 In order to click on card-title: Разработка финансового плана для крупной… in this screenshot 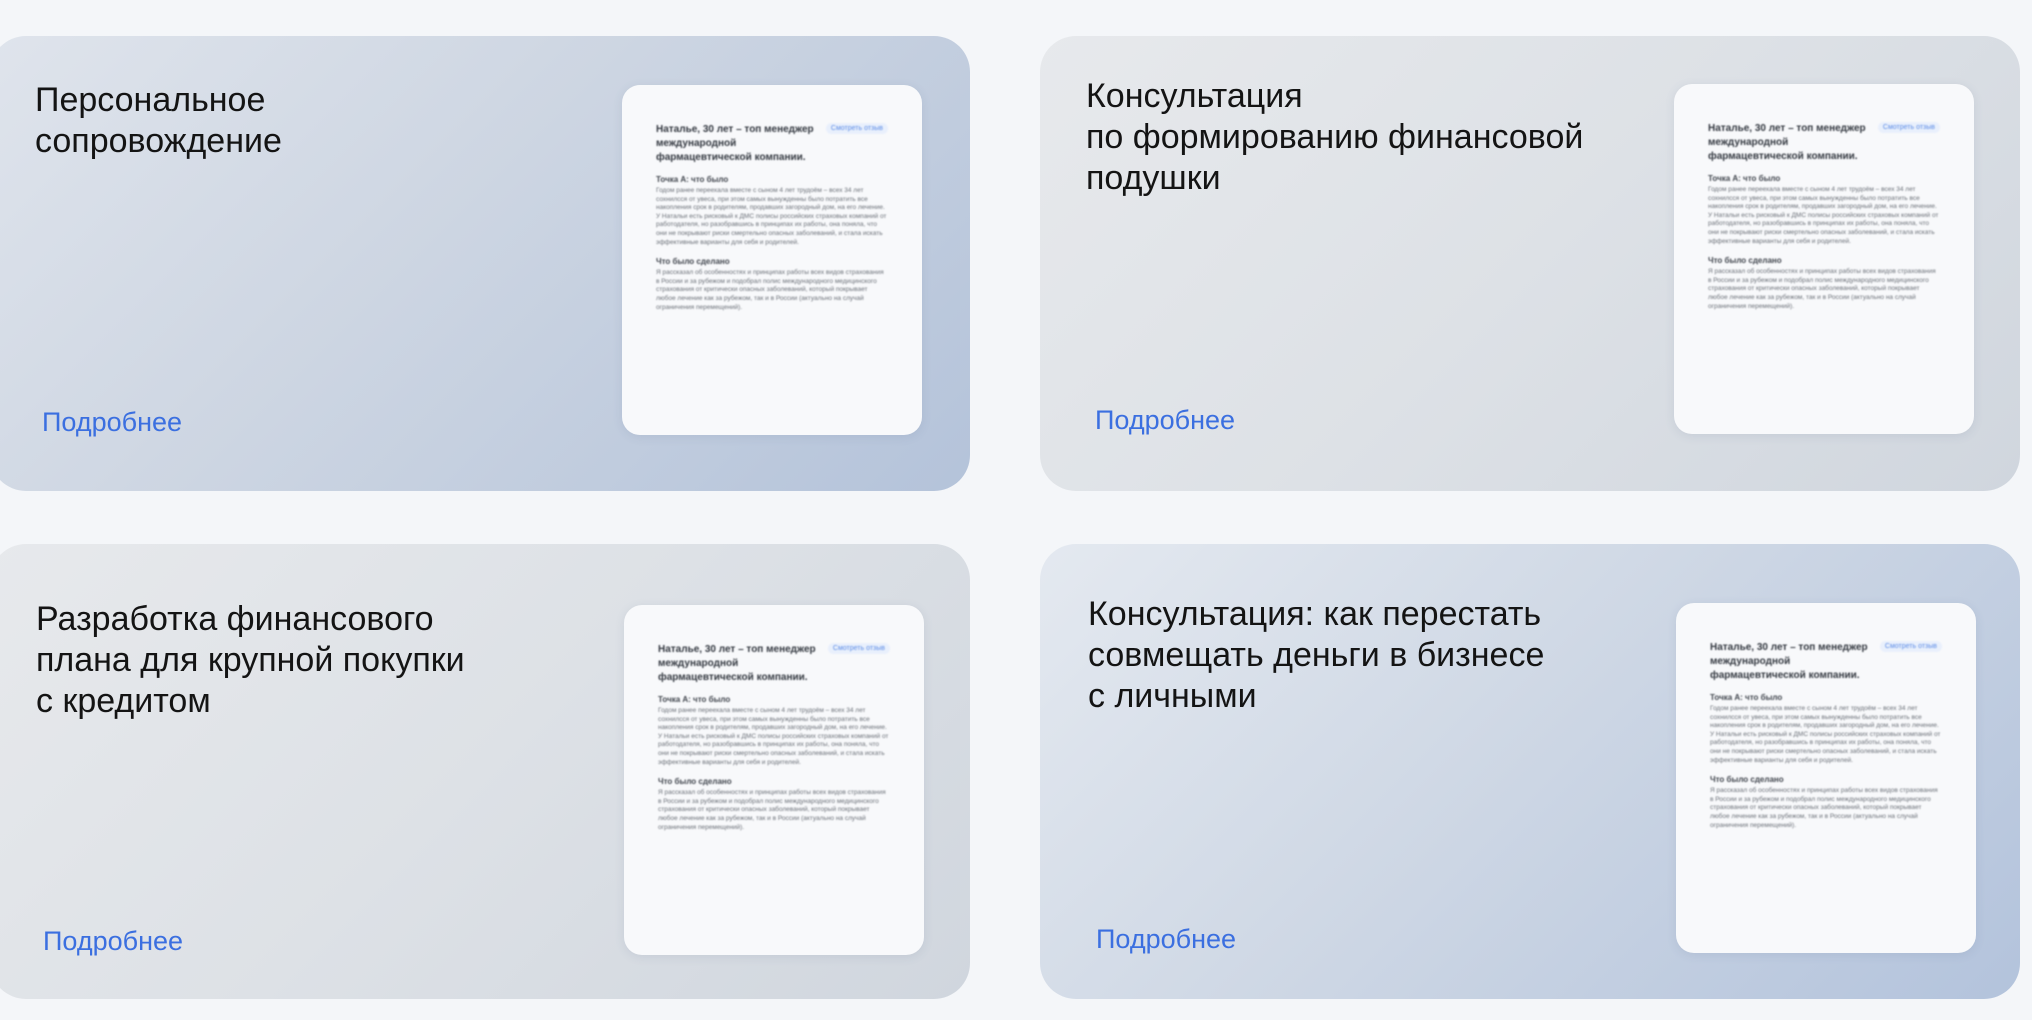, I will do `click(250, 660)`.